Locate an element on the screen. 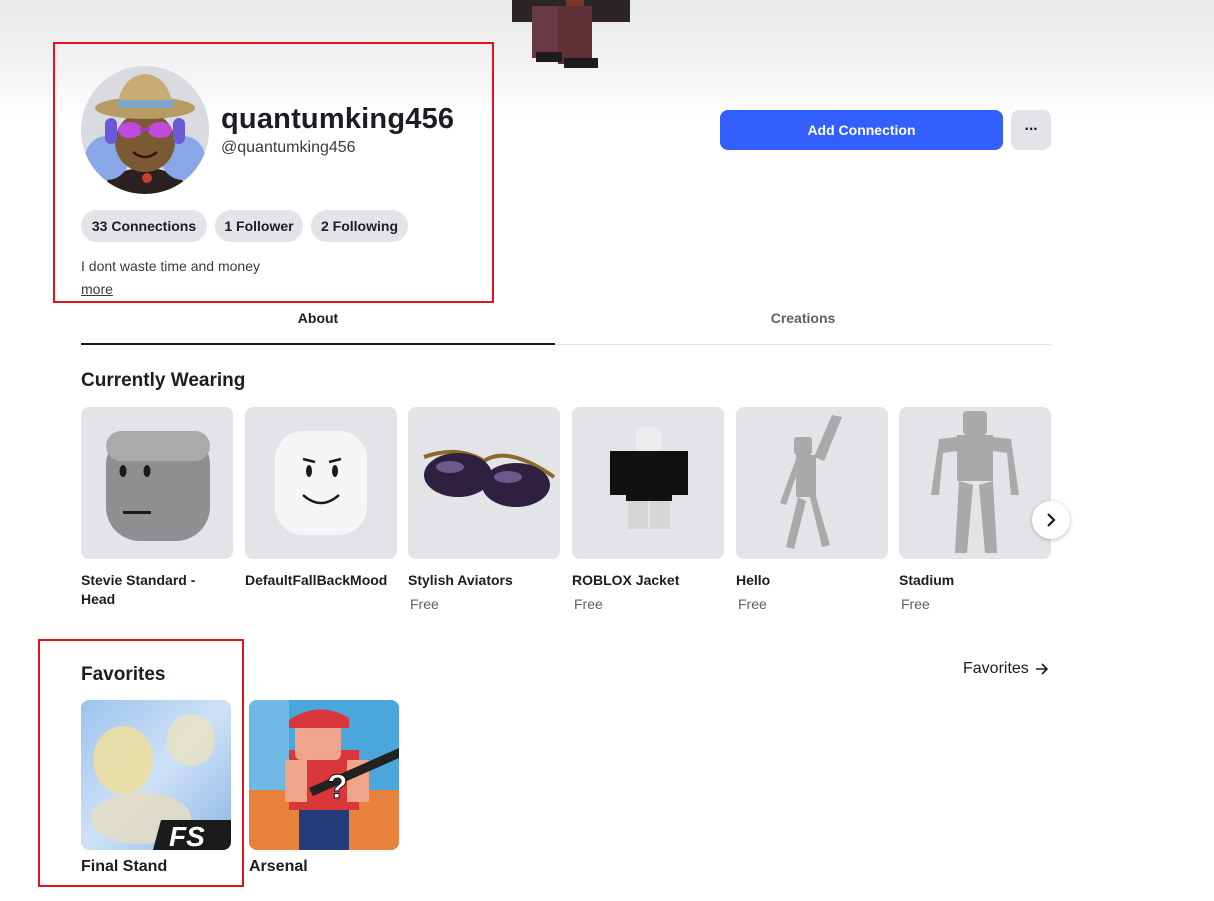 This screenshot has width=1214, height=901. annotation-highlight-profile is located at coordinates (273, 172).